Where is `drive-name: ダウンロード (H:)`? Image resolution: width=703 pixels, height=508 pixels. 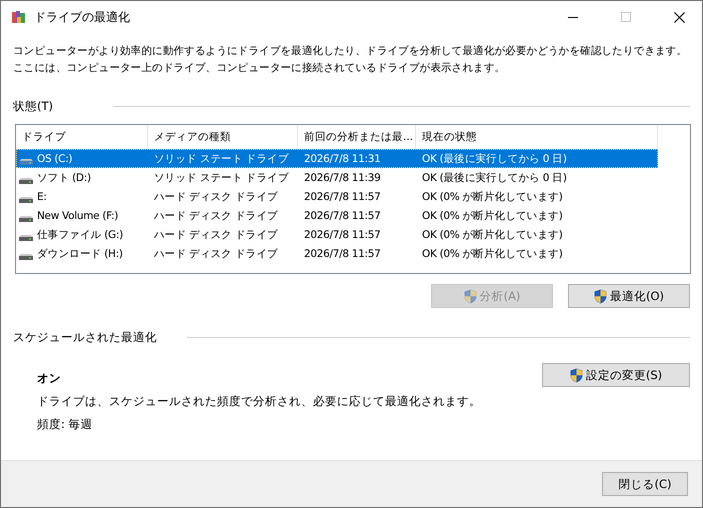
drive-name: ダウンロード (H:) is located at coordinates (80, 253).